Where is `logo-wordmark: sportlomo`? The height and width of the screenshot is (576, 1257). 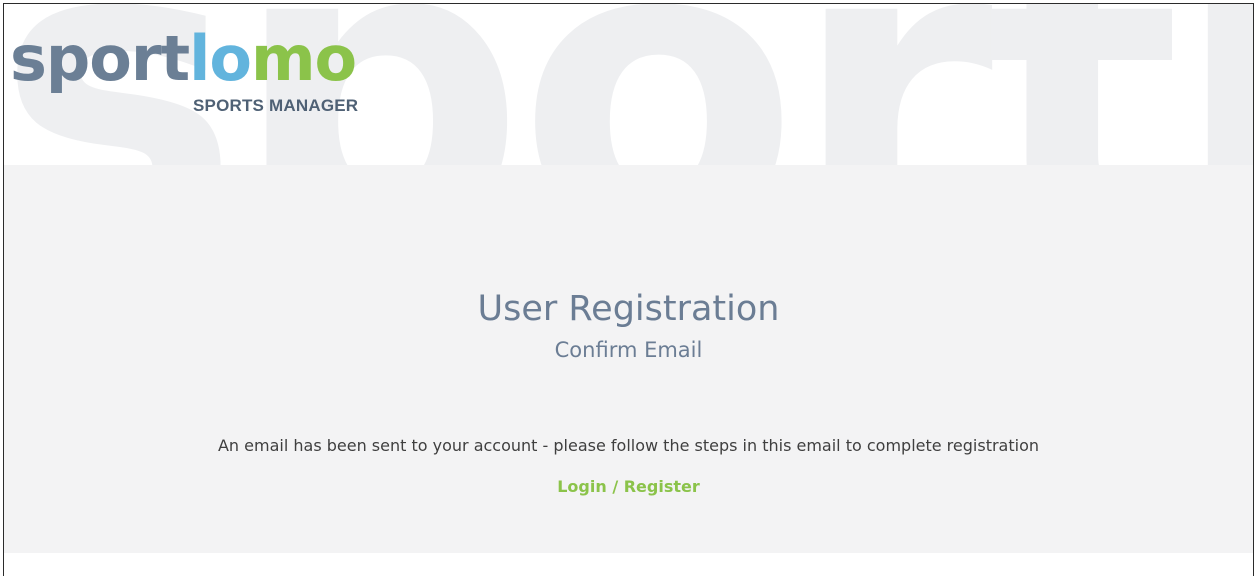 logo-wordmark: sportlomo is located at coordinates (183, 59).